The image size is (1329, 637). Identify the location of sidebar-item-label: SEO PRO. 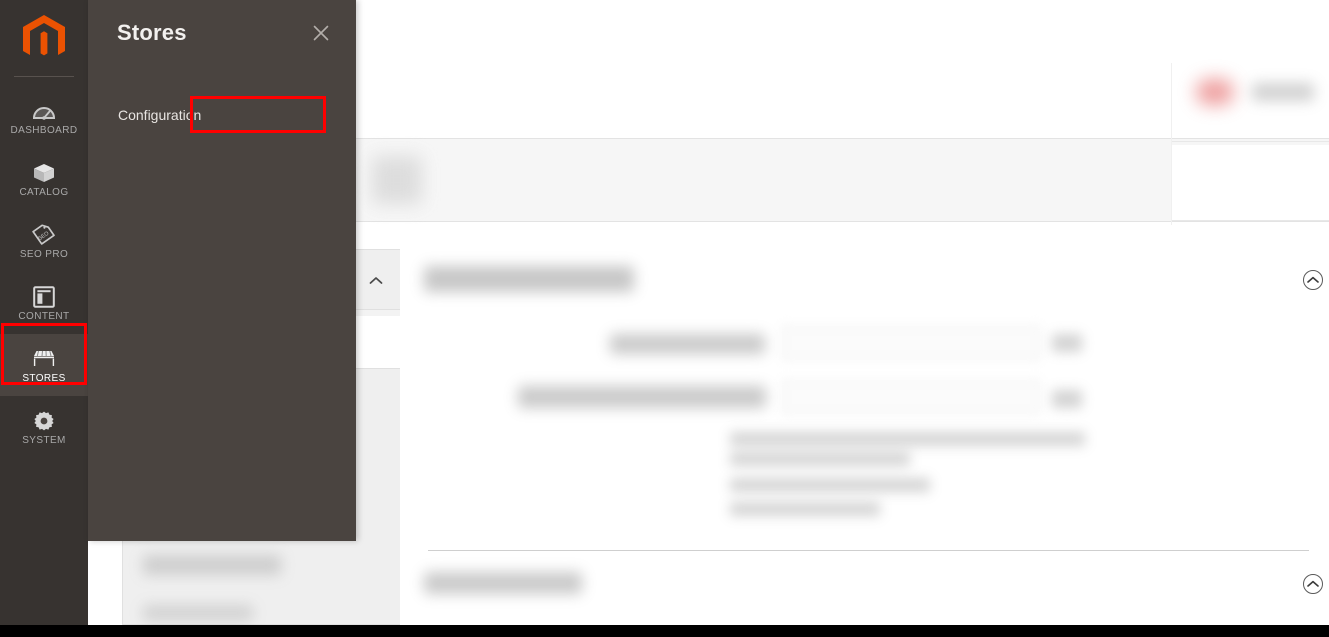
(44, 254).